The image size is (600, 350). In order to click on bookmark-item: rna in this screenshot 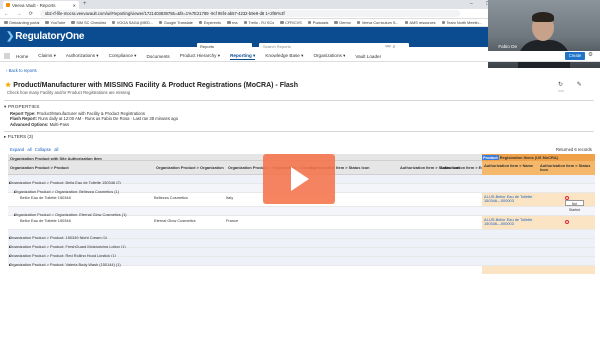, I will do `click(232, 23)`.